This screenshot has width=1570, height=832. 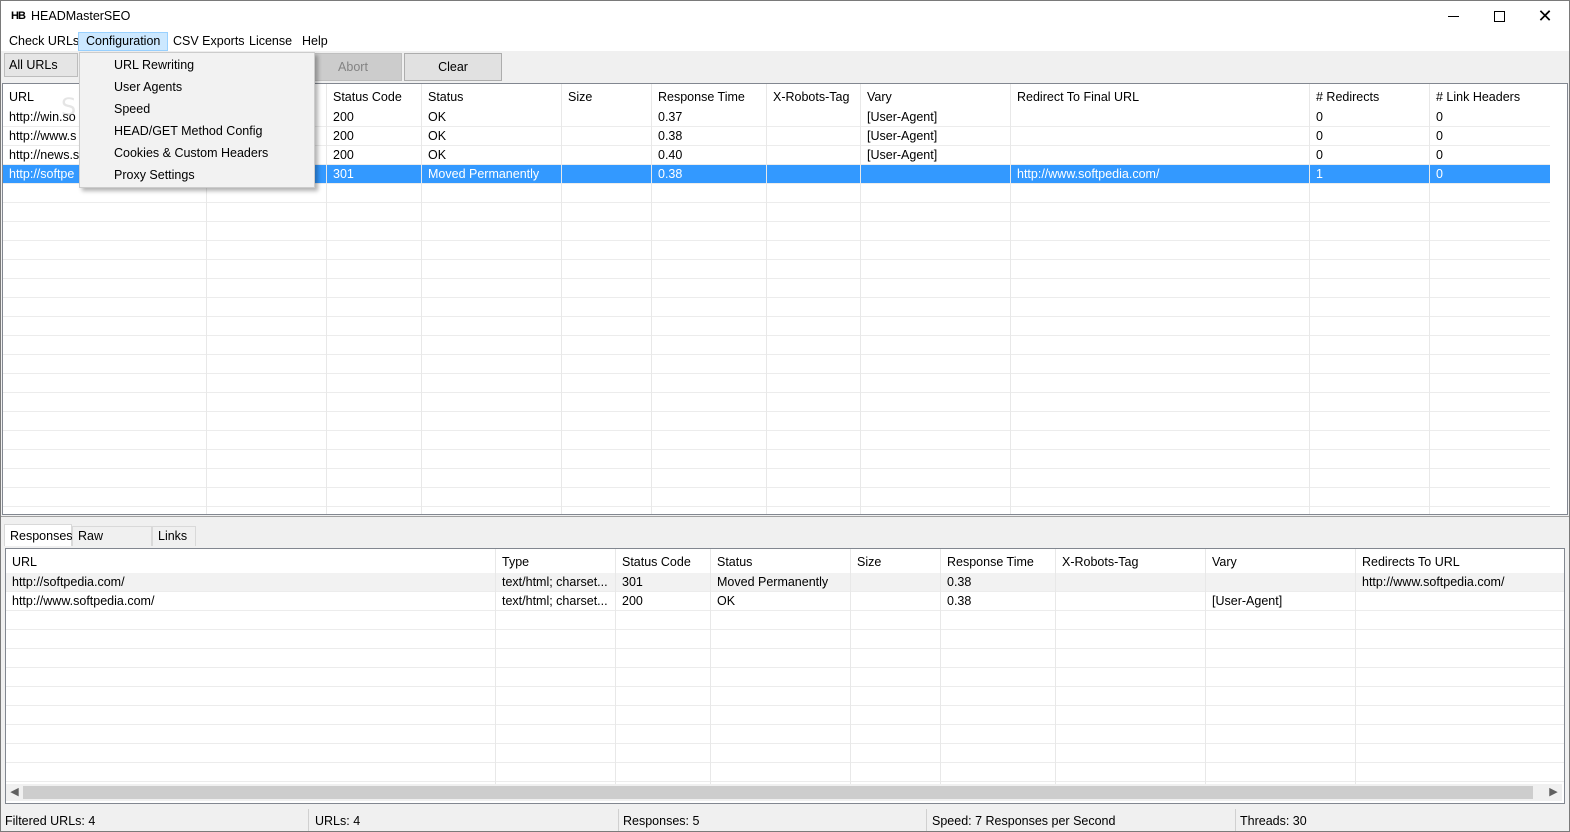 I want to click on column-header: Redirect To Final URL, so click(x=1160, y=96).